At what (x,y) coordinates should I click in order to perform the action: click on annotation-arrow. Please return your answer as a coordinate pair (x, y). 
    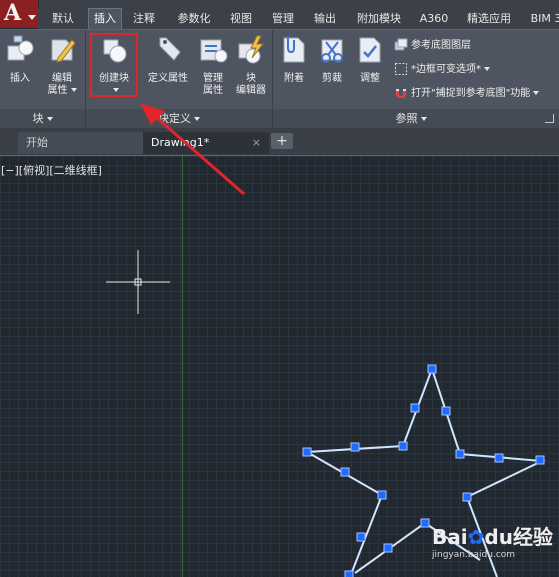
    Looking at the image, I should click on (192, 149).